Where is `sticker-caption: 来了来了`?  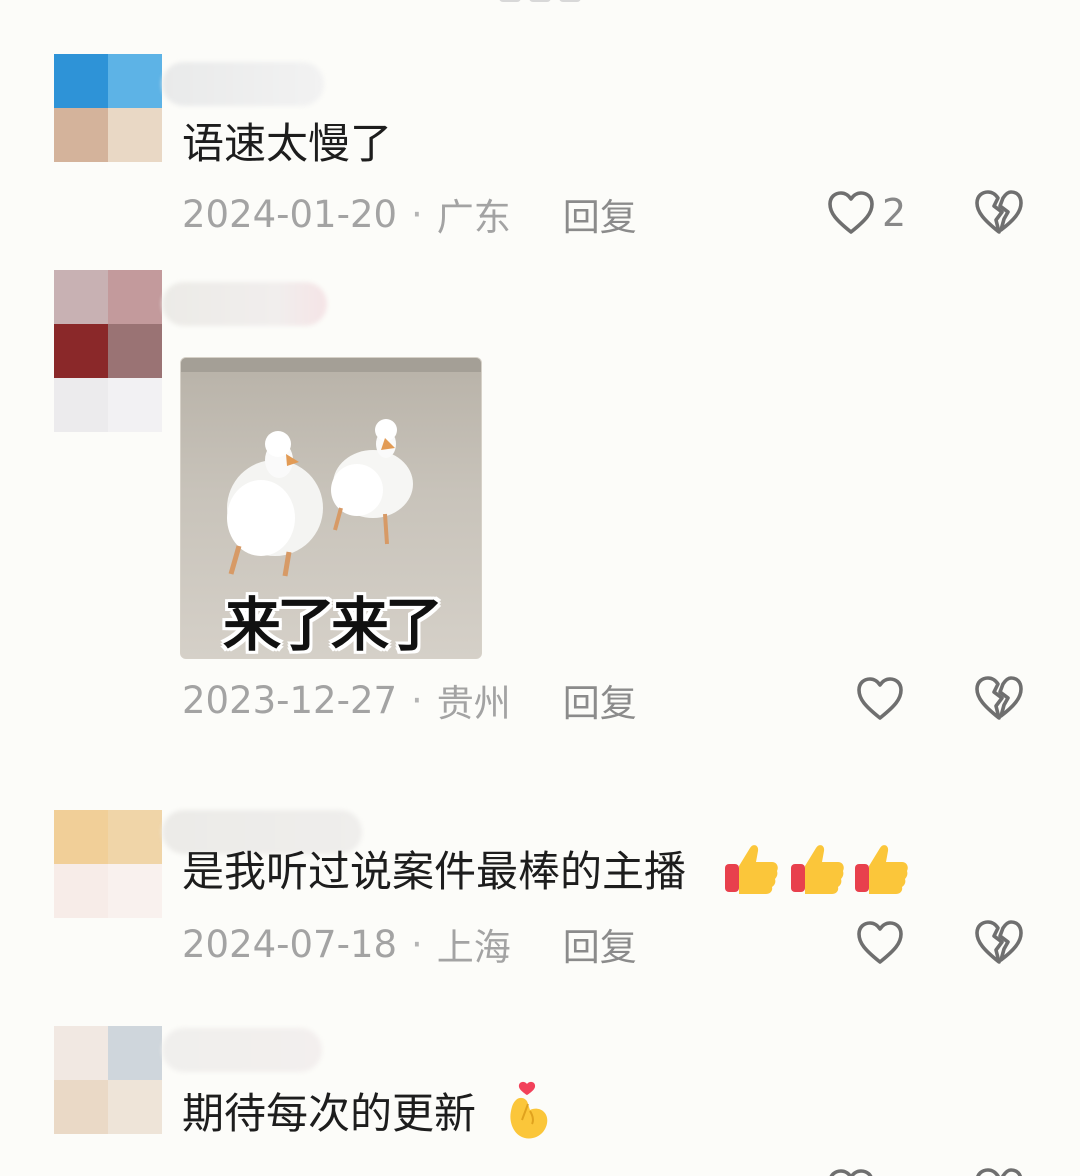
sticker-caption: 来了来了 is located at coordinates (332, 625).